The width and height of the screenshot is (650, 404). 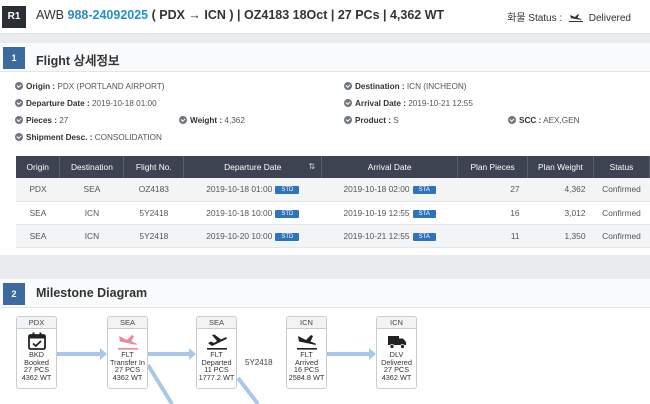 I want to click on cell-plan-pieces: 16, so click(x=492, y=213).